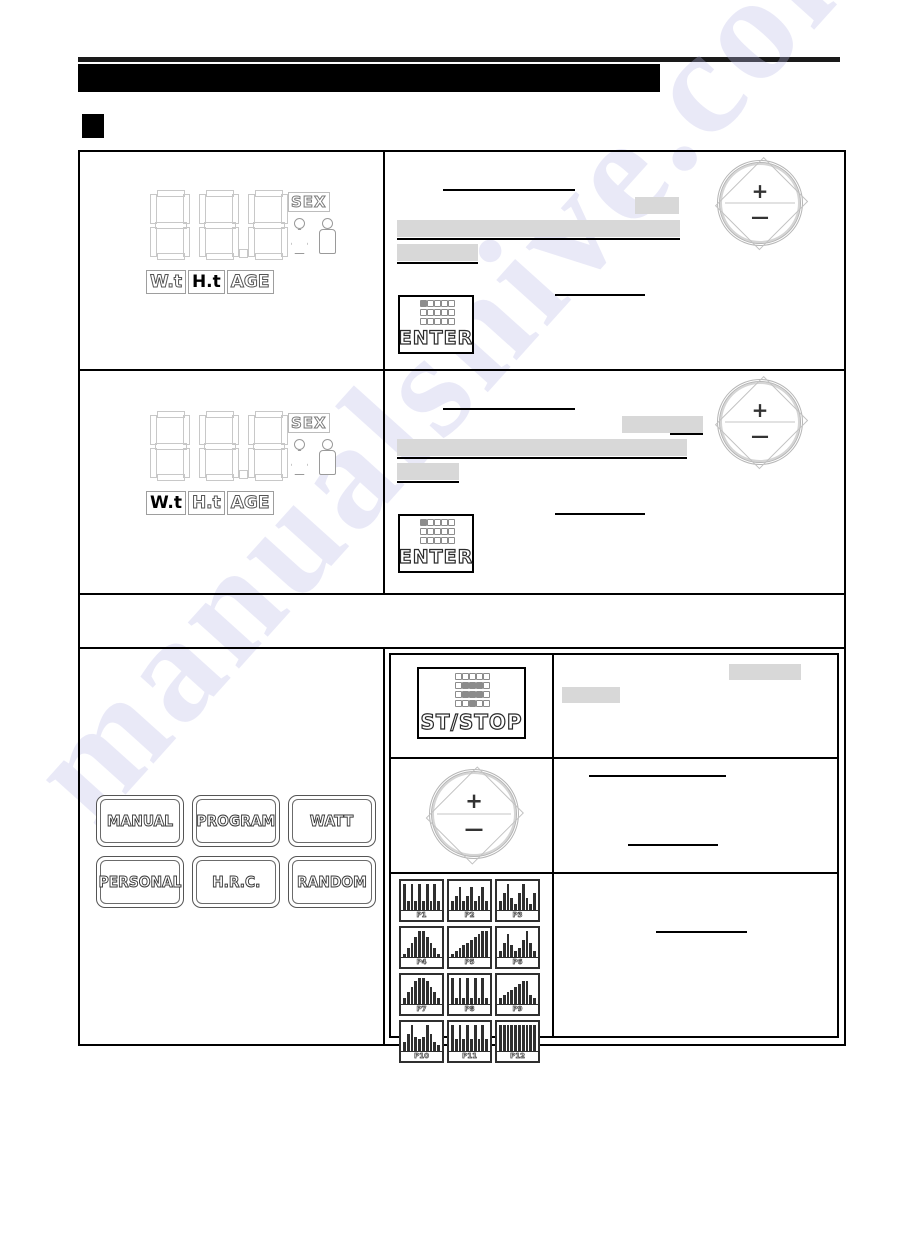 Image resolution: width=918 pixels, height=1247 pixels. I want to click on mode-button-program: PROGRAM, so click(236, 821).